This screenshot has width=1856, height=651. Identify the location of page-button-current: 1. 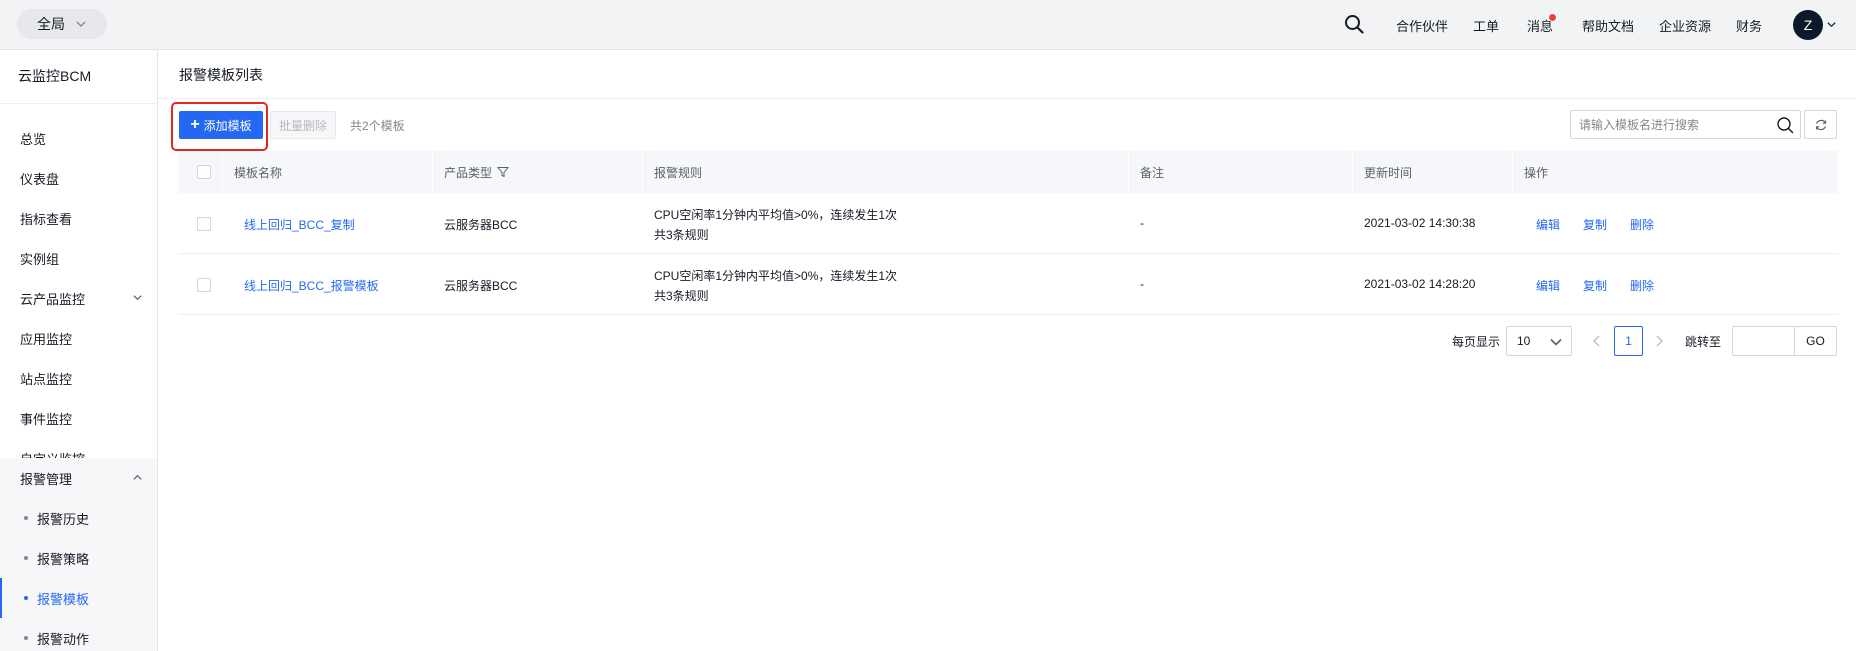
(1628, 341).